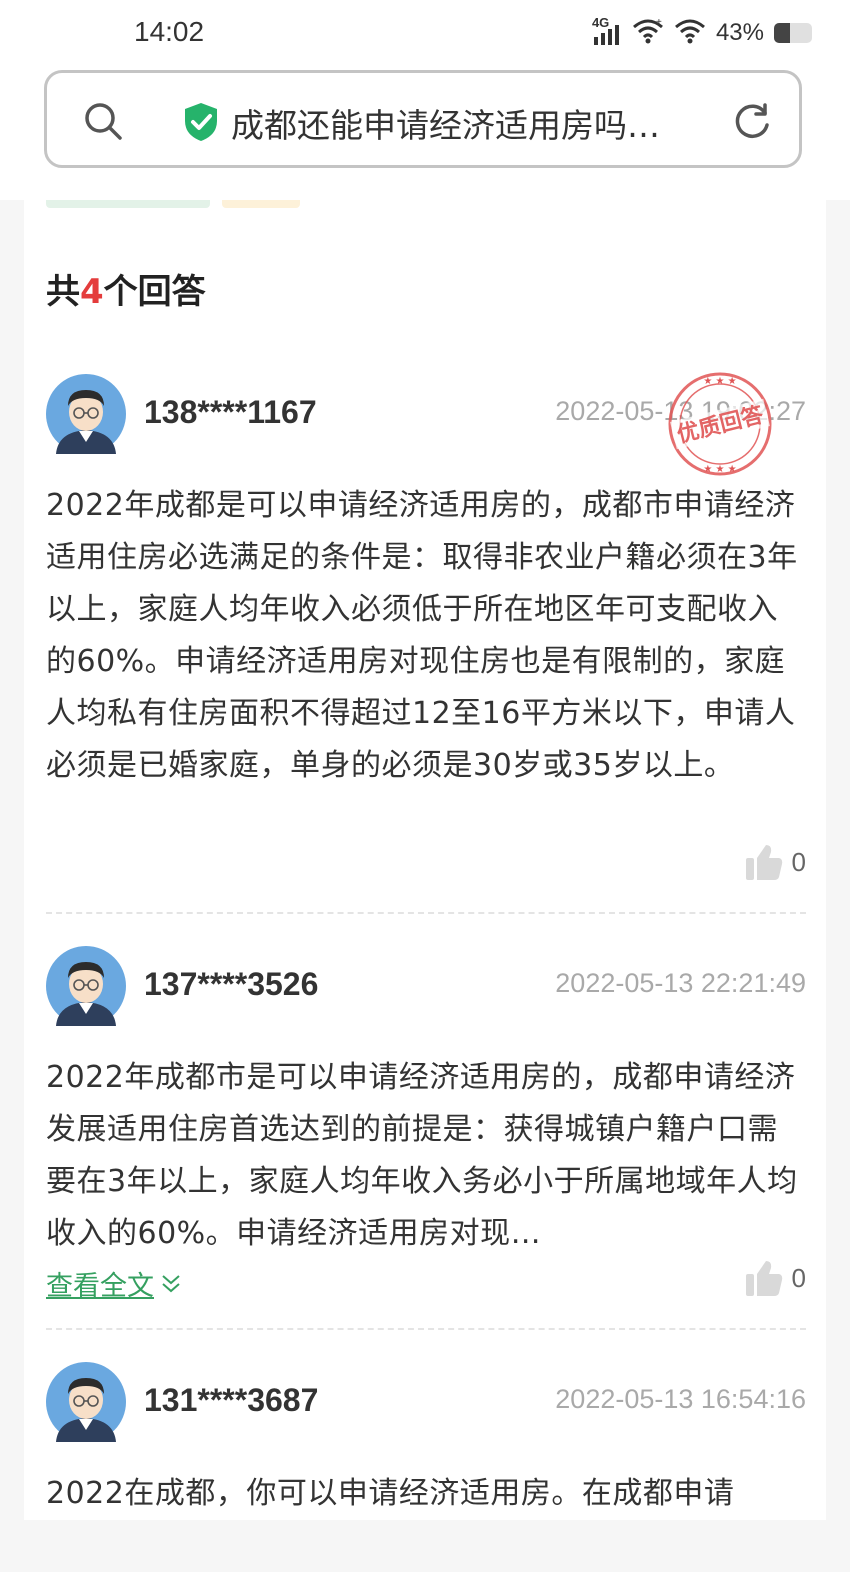 The image size is (850, 1572). I want to click on status-bar: 14:02 4G + 43%, so click(425, 31).